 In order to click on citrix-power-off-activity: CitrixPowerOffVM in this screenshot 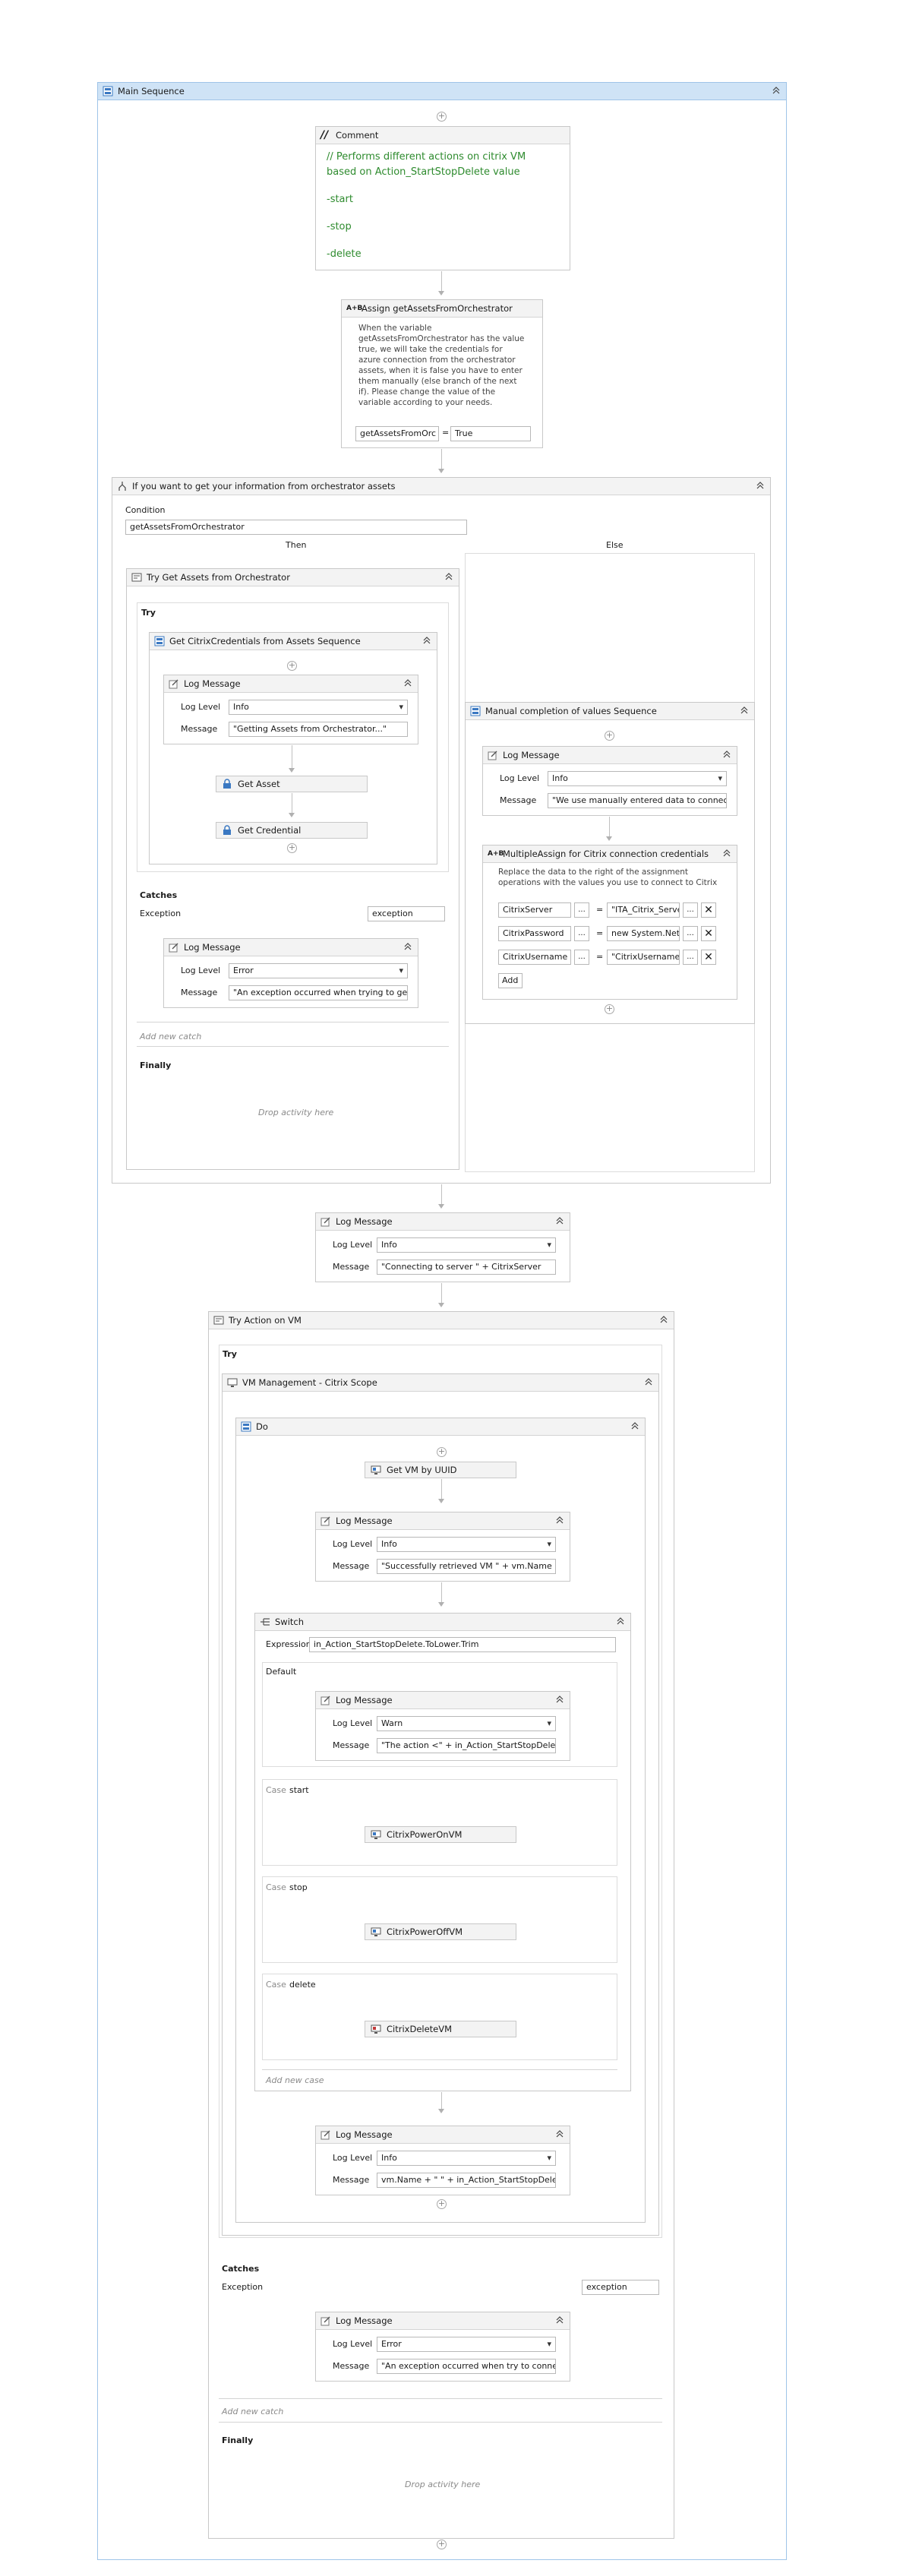, I will do `click(440, 1931)`.